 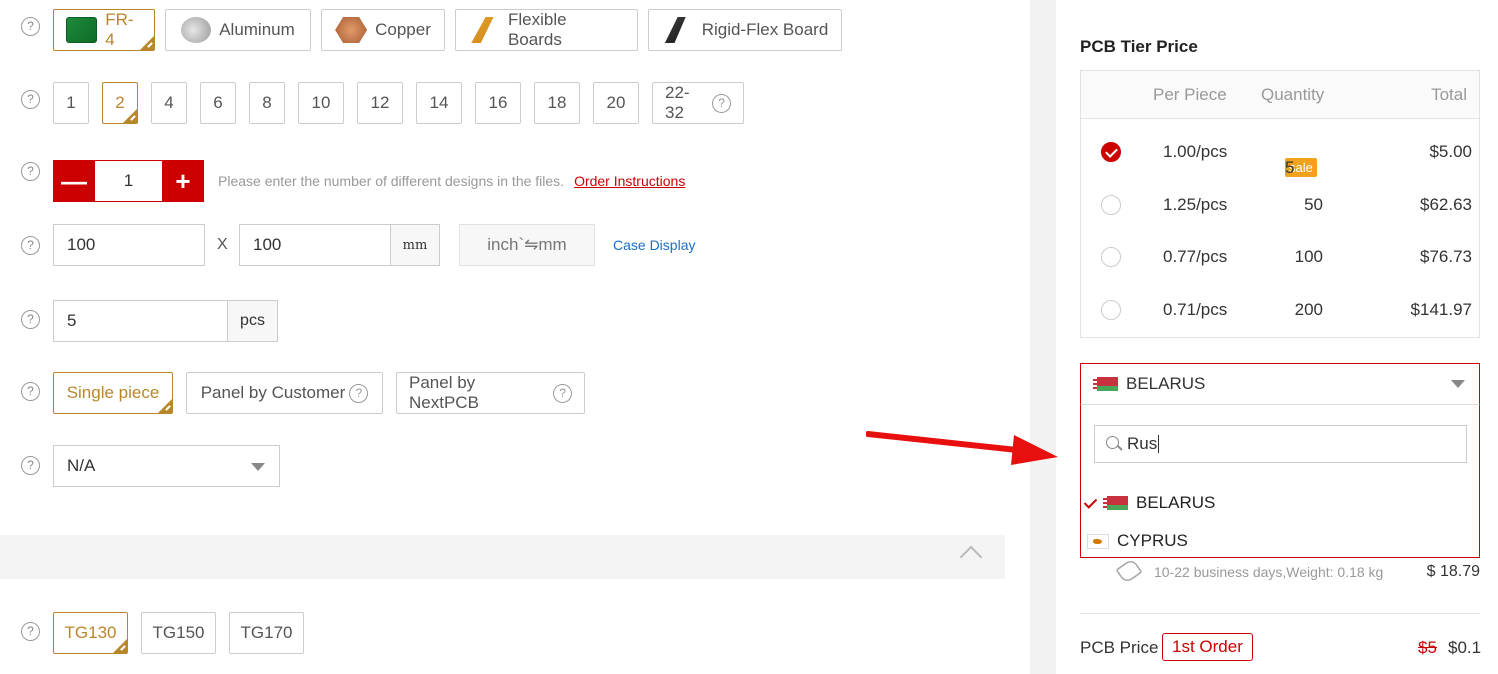 What do you see at coordinates (266, 633) in the screenshot?
I see `tg170-button: TG170` at bounding box center [266, 633].